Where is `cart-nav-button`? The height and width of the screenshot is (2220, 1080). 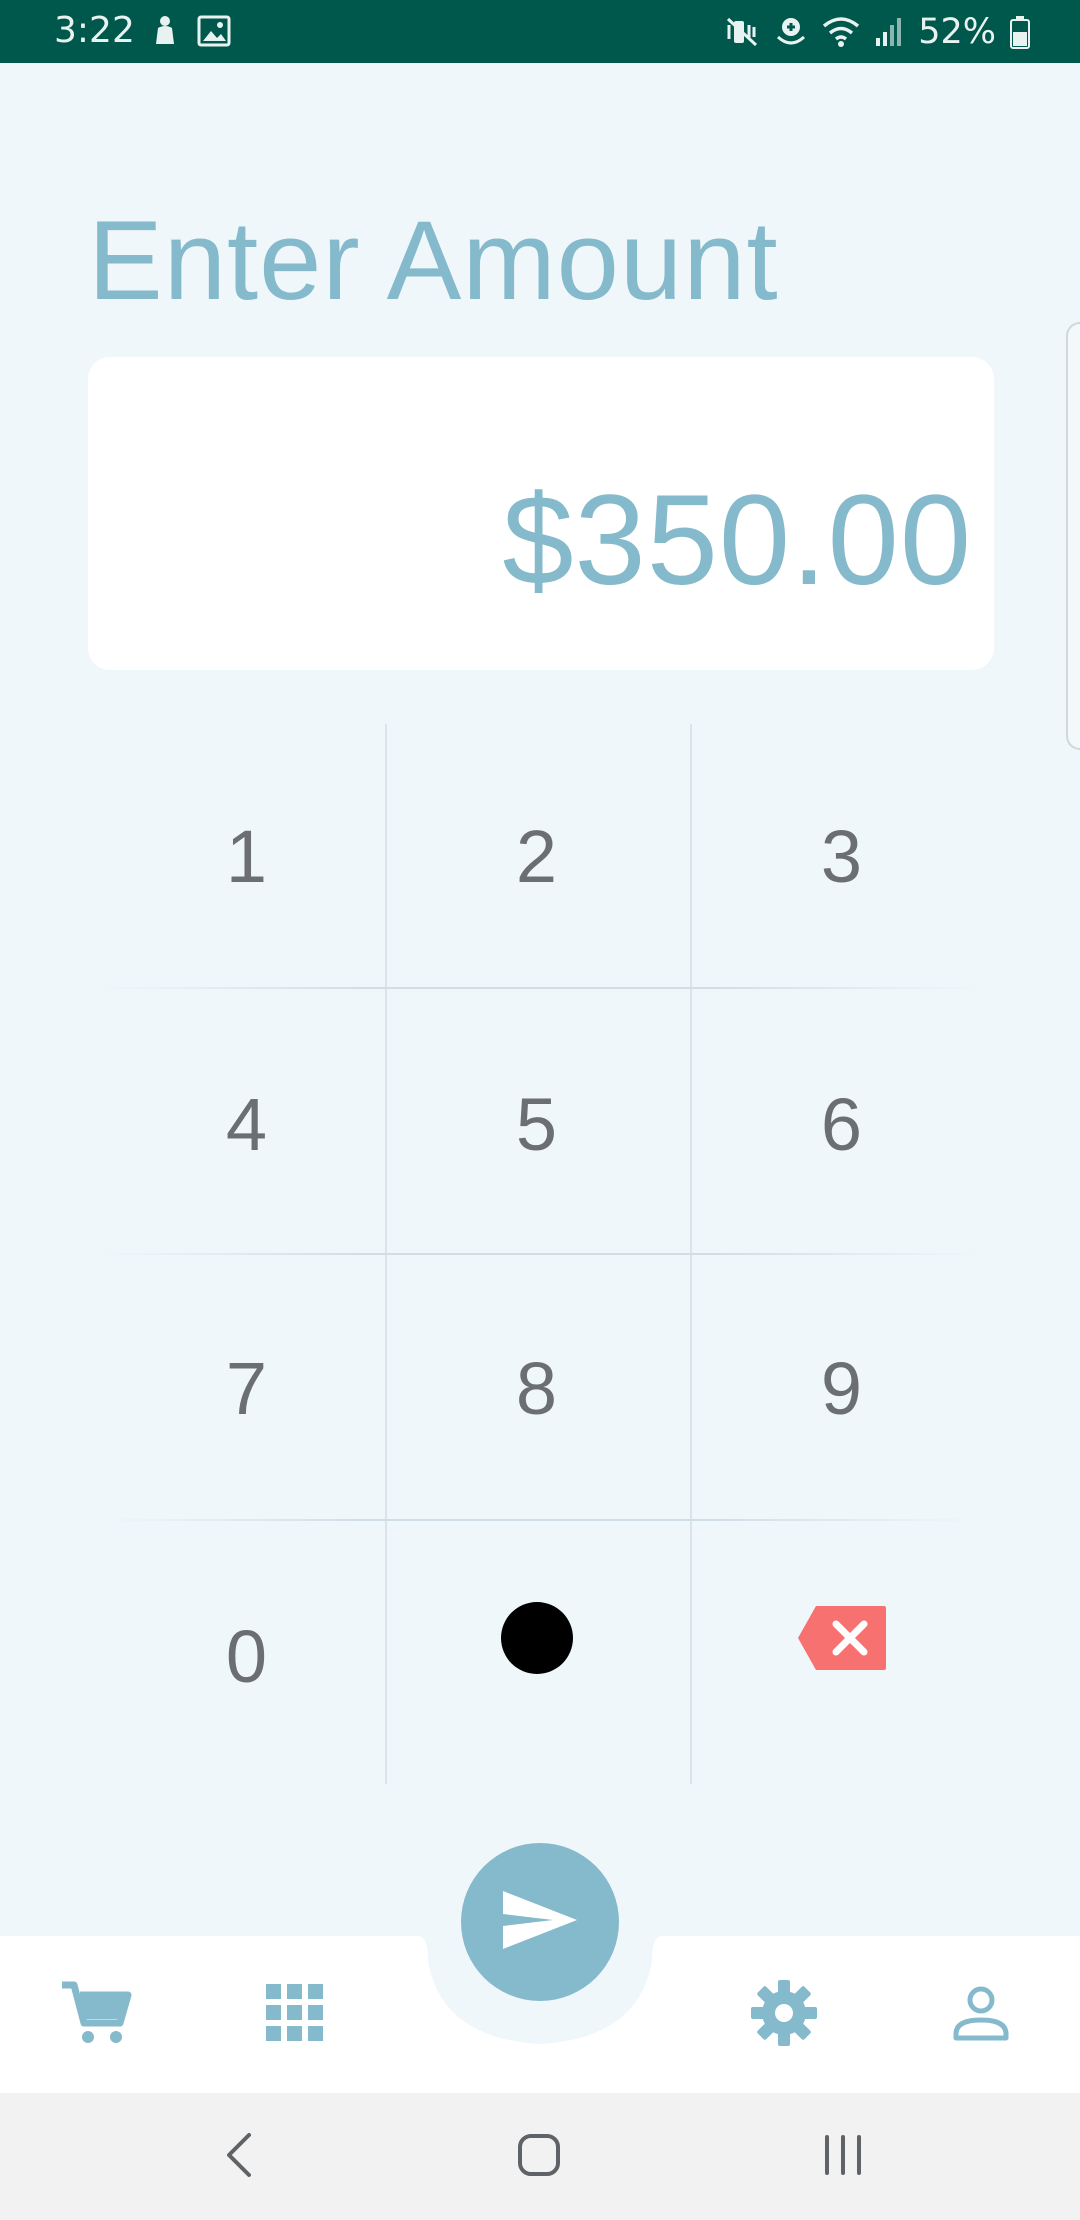 cart-nav-button is located at coordinates (96, 2015).